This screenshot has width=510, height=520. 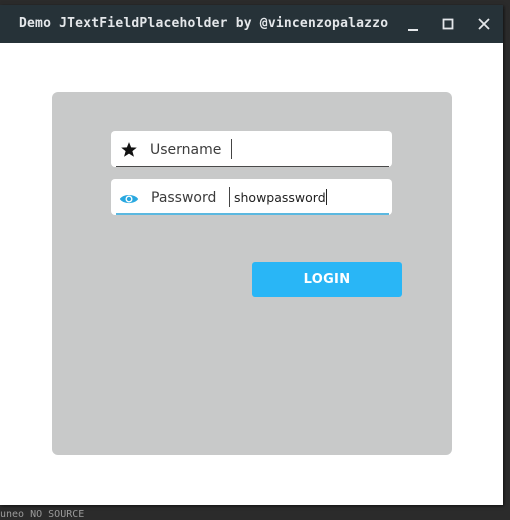 I want to click on maximize-icon, so click(x=448, y=24).